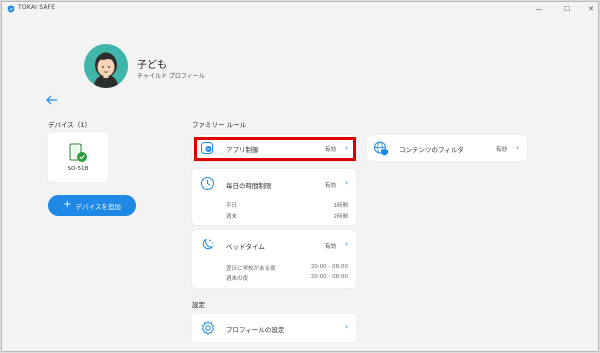  I want to click on child-avatar-icon, so click(106, 70).